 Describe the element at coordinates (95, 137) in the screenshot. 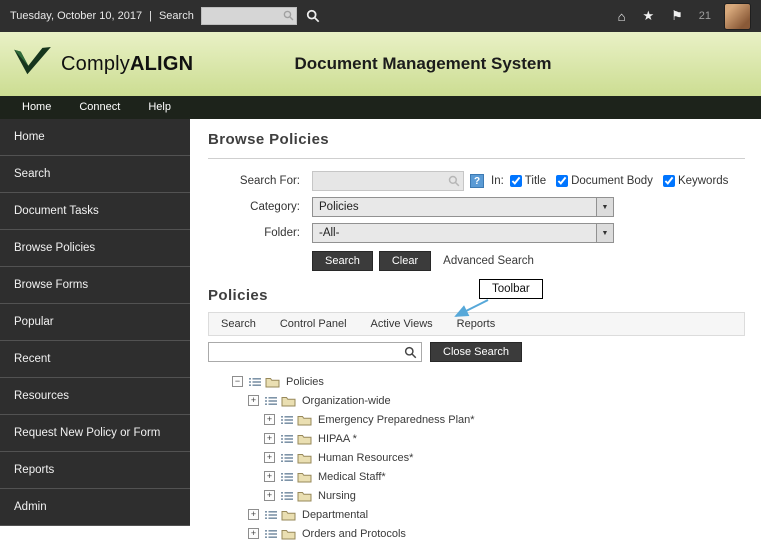

I see `sidebar-item: Home` at that location.